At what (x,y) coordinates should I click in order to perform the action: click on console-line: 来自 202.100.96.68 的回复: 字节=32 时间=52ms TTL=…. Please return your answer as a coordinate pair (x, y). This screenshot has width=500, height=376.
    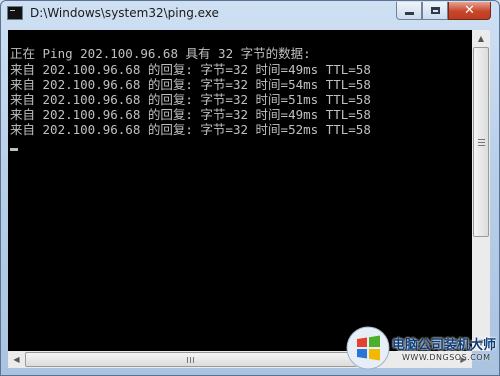
    Looking at the image, I should click on (190, 129).